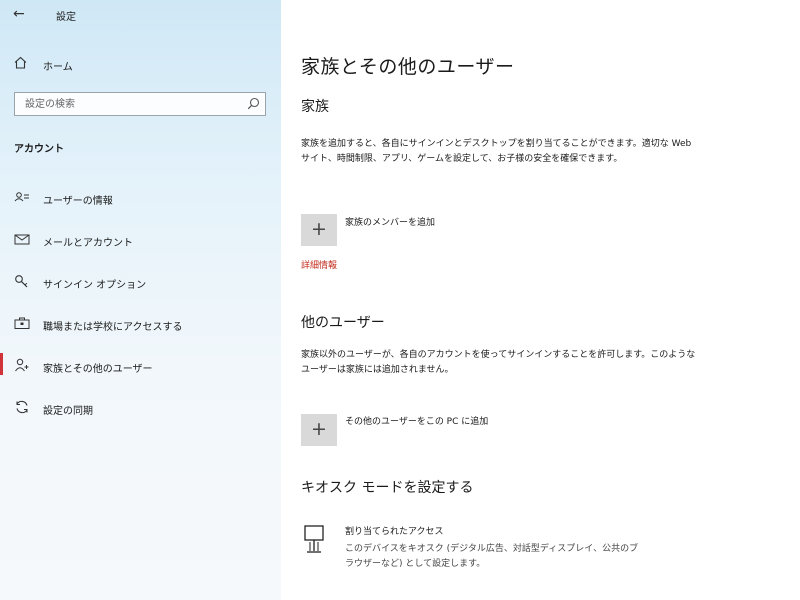  What do you see at coordinates (21, 281) in the screenshot?
I see `key-icon` at bounding box center [21, 281].